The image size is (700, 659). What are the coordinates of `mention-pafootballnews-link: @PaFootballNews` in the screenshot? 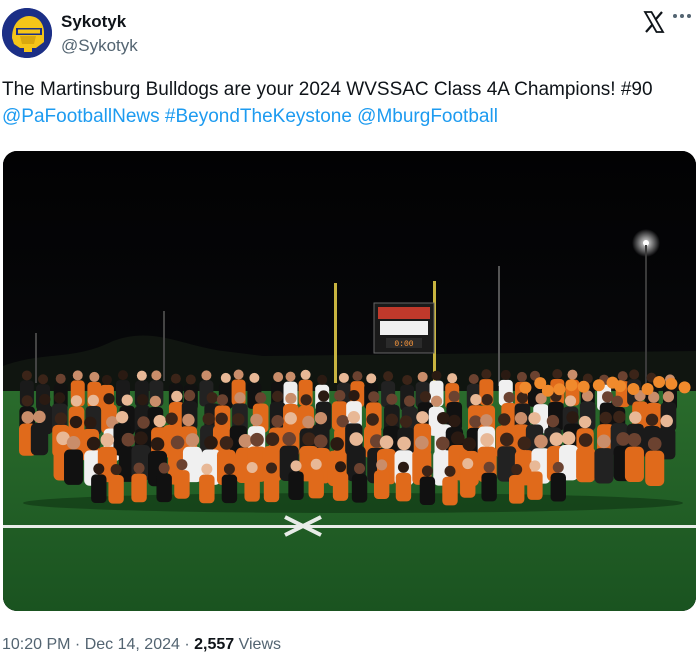 It's located at (81, 116).